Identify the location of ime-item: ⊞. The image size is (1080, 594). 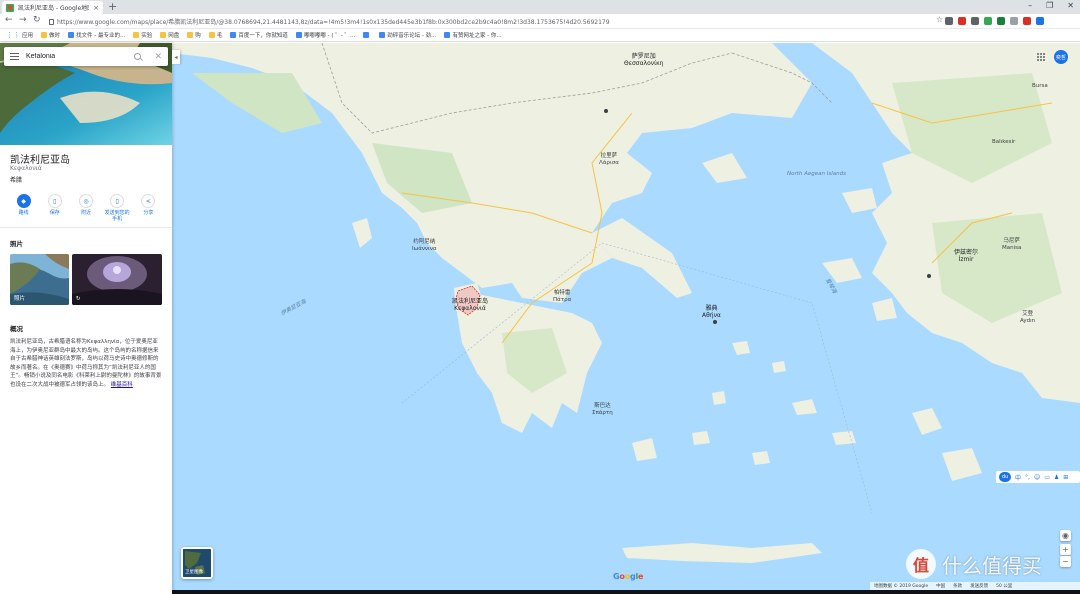
(1065, 477).